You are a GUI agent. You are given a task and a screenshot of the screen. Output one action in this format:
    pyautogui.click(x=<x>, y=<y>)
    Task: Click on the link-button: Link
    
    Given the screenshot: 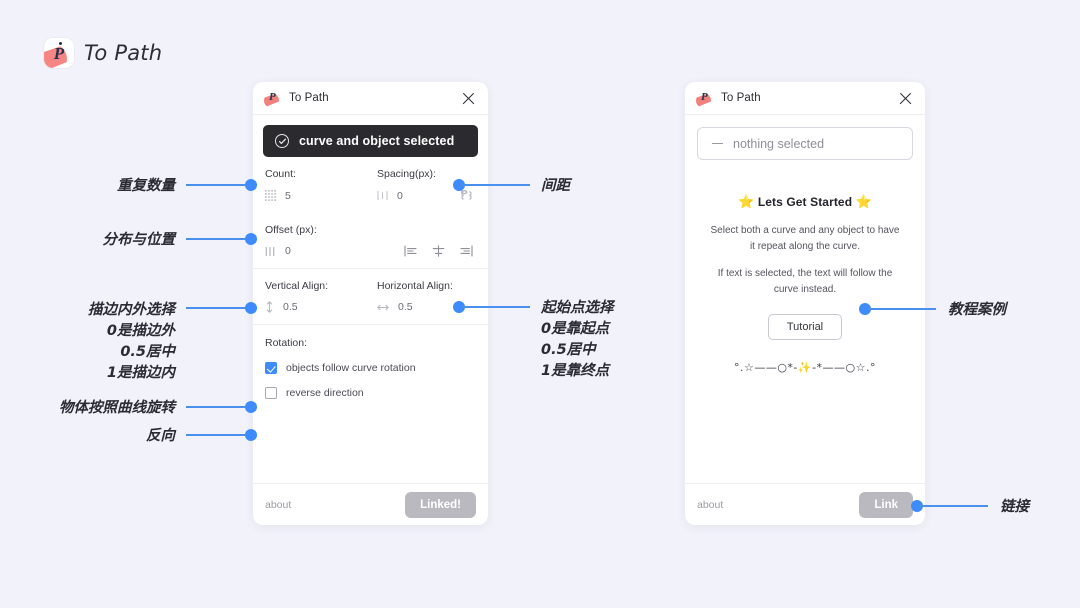 What is the action you would take?
    pyautogui.click(x=886, y=504)
    